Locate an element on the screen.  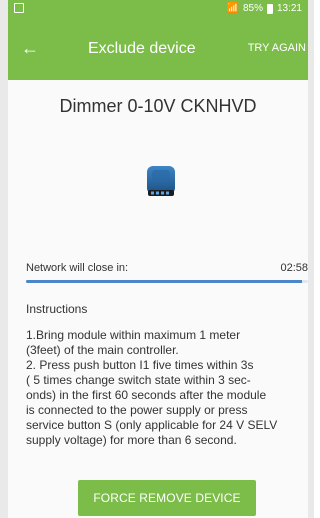
image-notification-icon is located at coordinates (19, 8).